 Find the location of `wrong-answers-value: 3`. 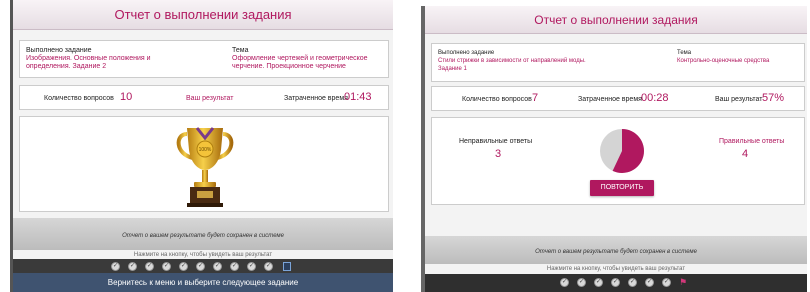

wrong-answers-value: 3 is located at coordinates (498, 154).